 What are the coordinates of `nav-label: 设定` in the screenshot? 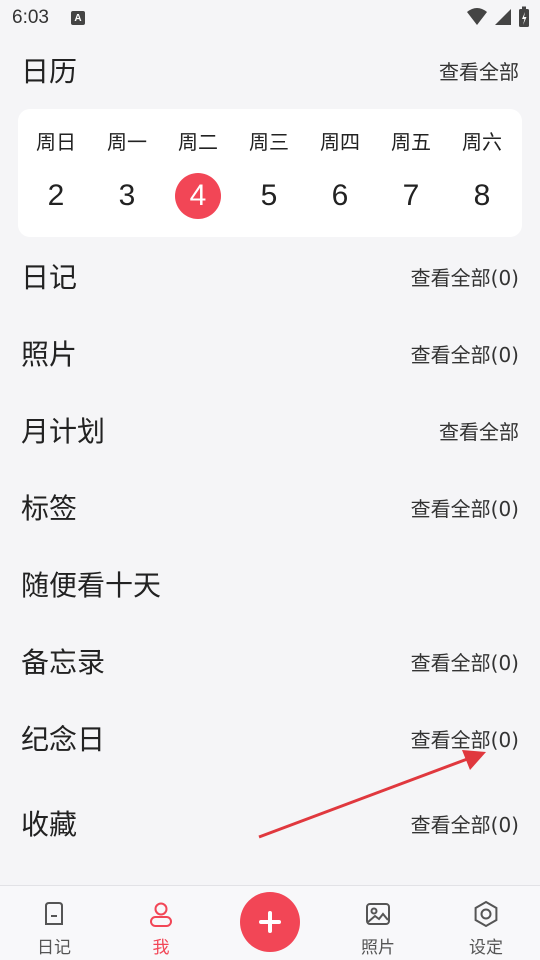 It's located at (486, 948).